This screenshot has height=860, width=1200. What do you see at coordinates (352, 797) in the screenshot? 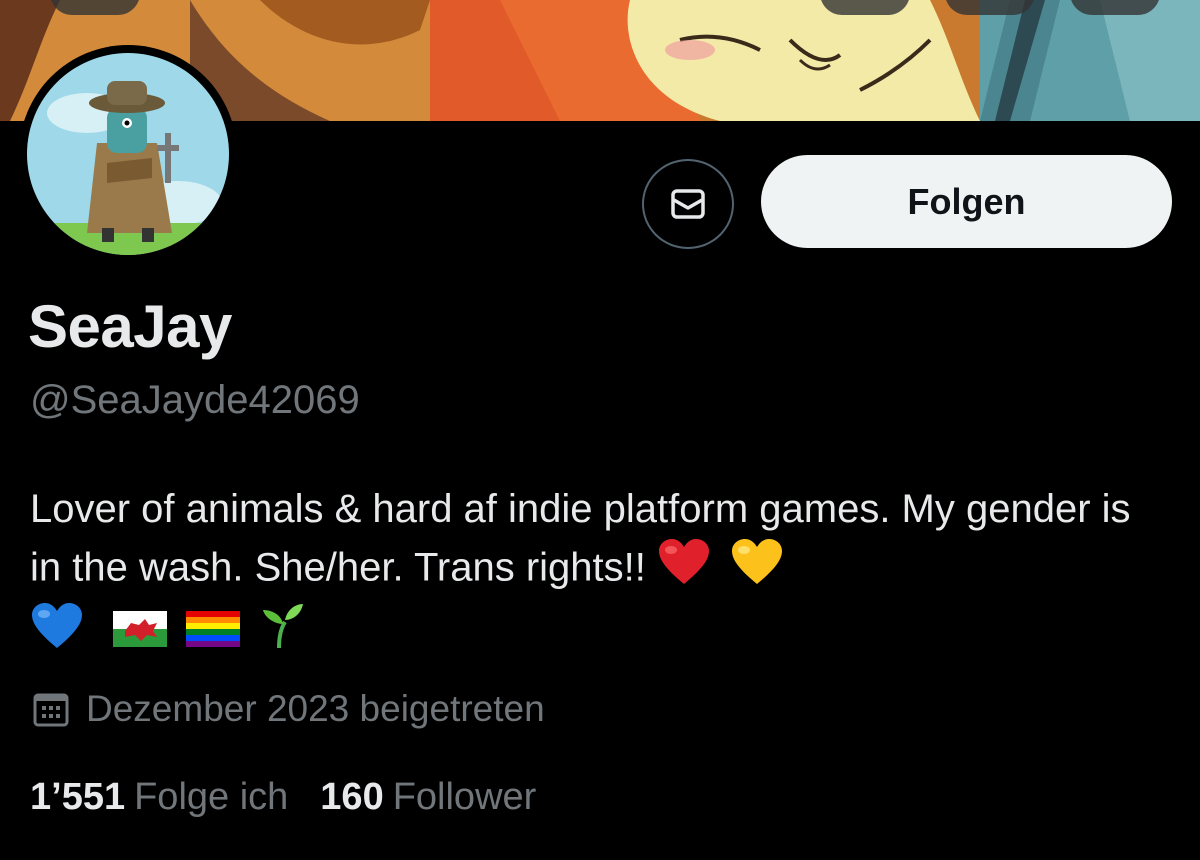
I see `followers-count: 160` at bounding box center [352, 797].